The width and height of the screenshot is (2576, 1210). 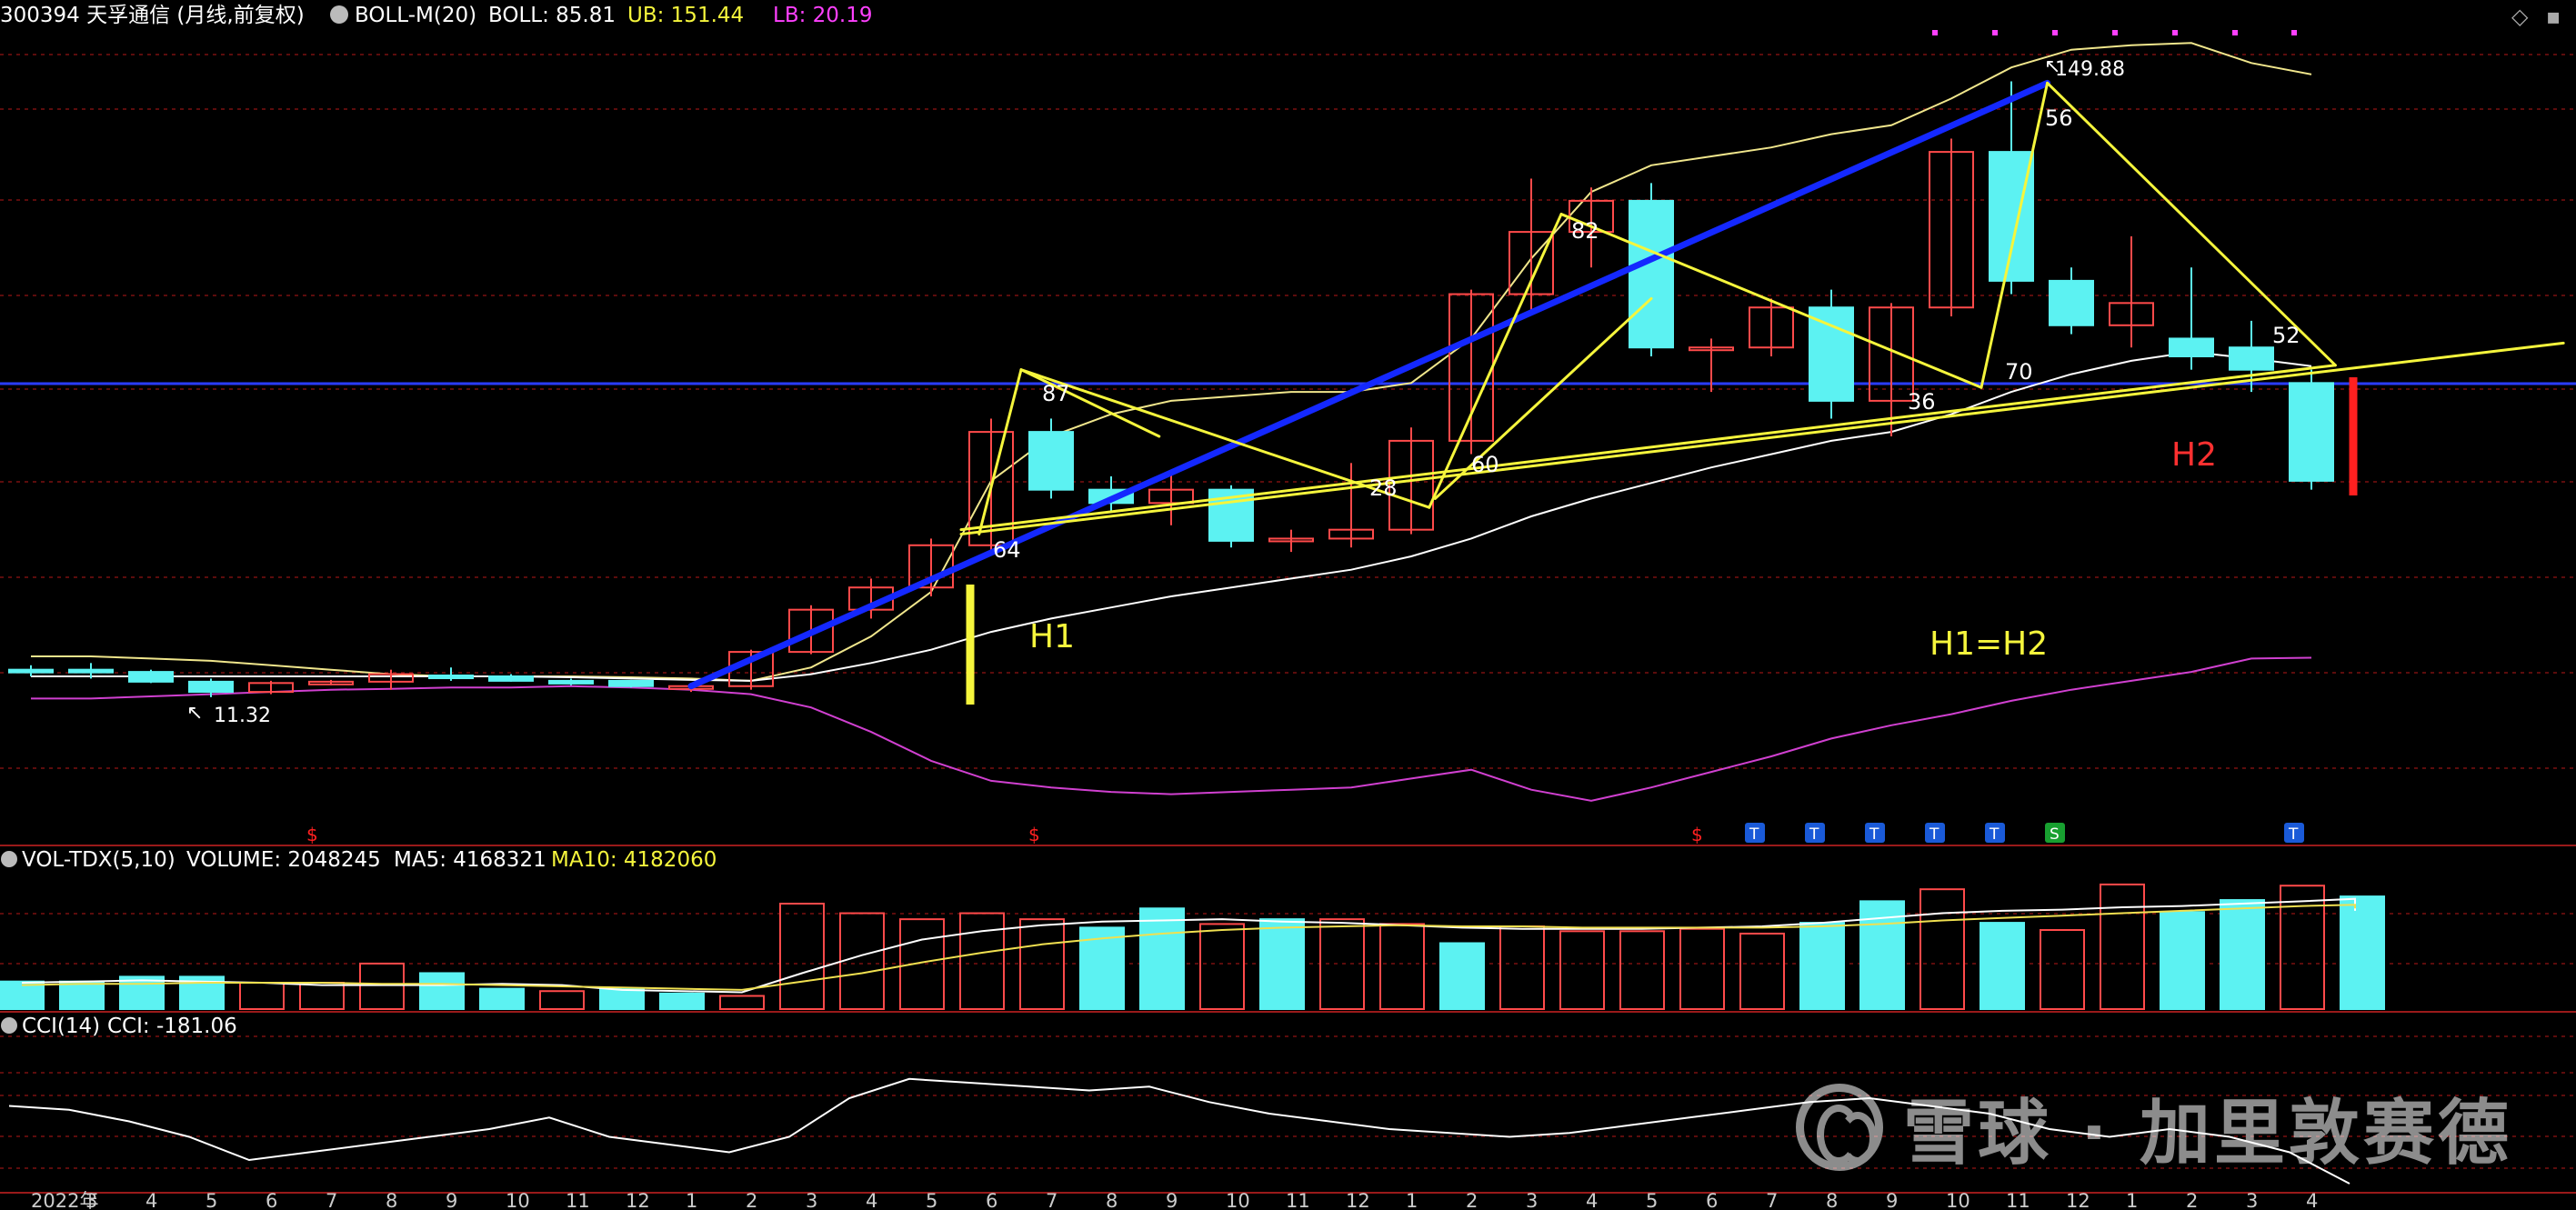 What do you see at coordinates (2194, 455) in the screenshot?
I see `h2-label: H2` at bounding box center [2194, 455].